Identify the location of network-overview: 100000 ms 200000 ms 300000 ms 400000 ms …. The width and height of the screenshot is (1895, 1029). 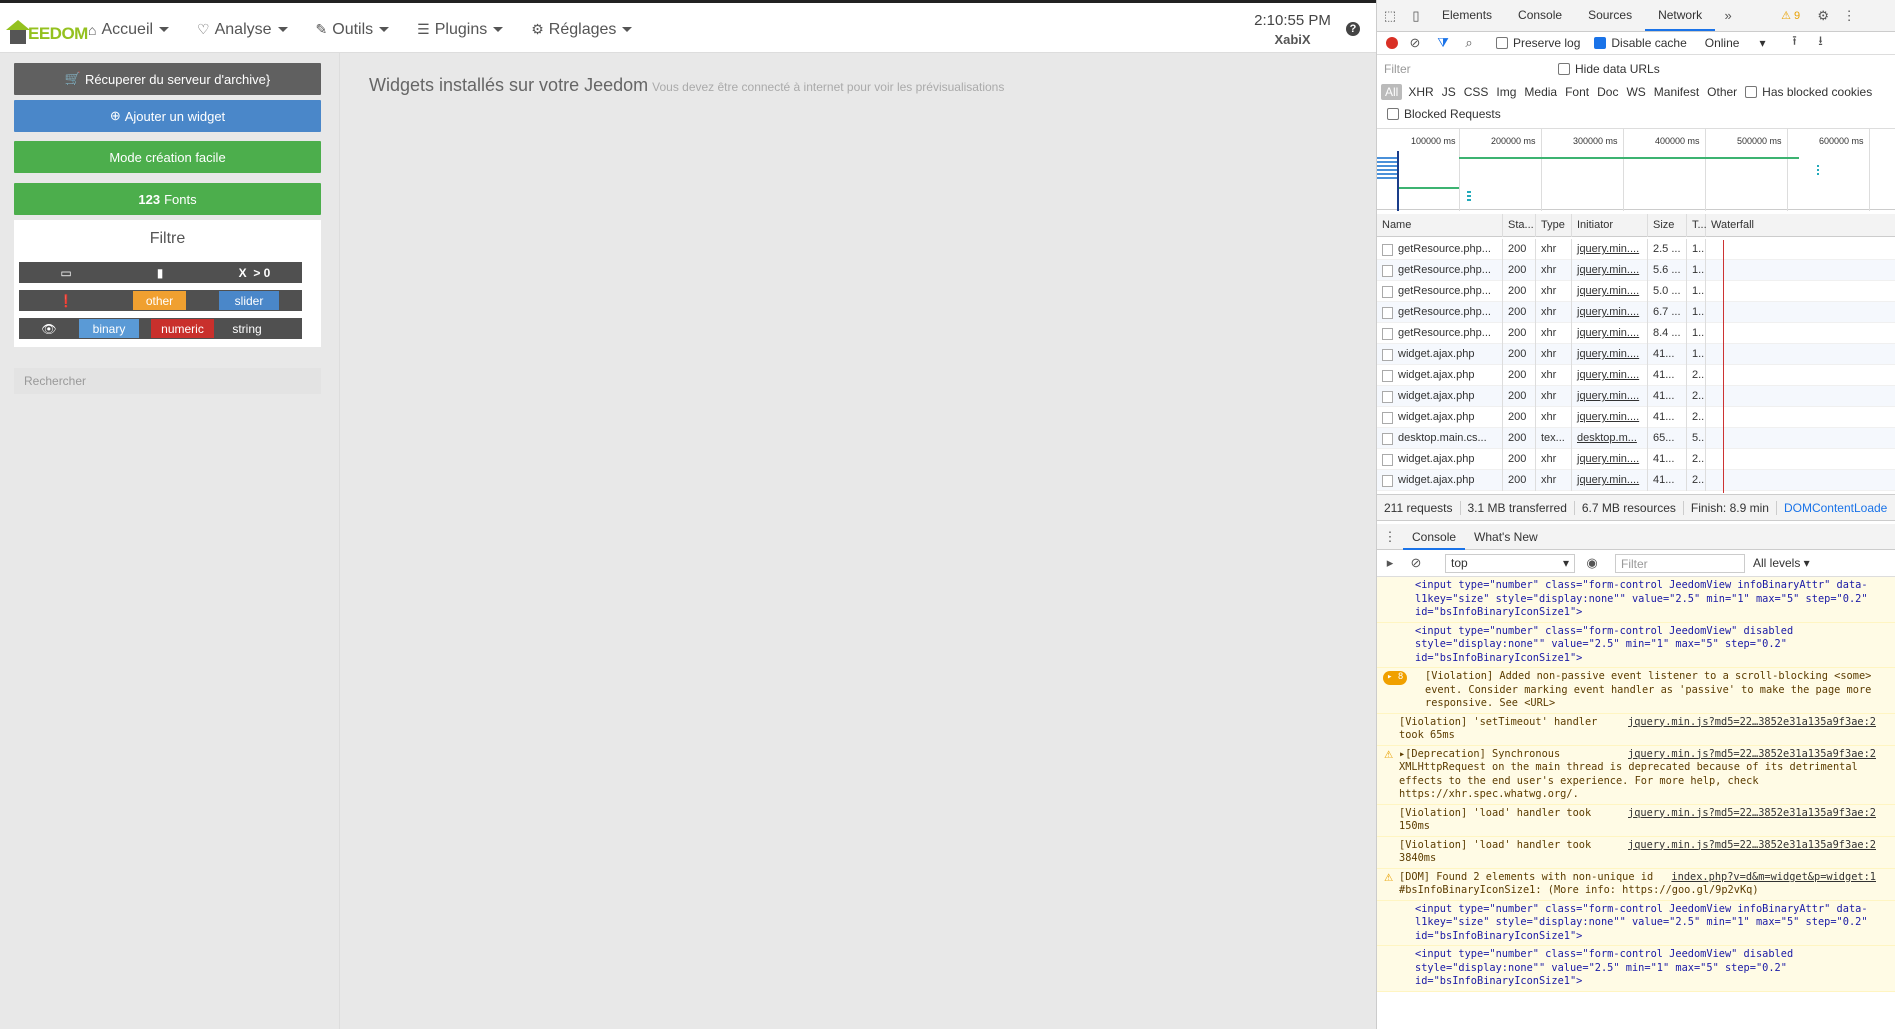
(1636, 169).